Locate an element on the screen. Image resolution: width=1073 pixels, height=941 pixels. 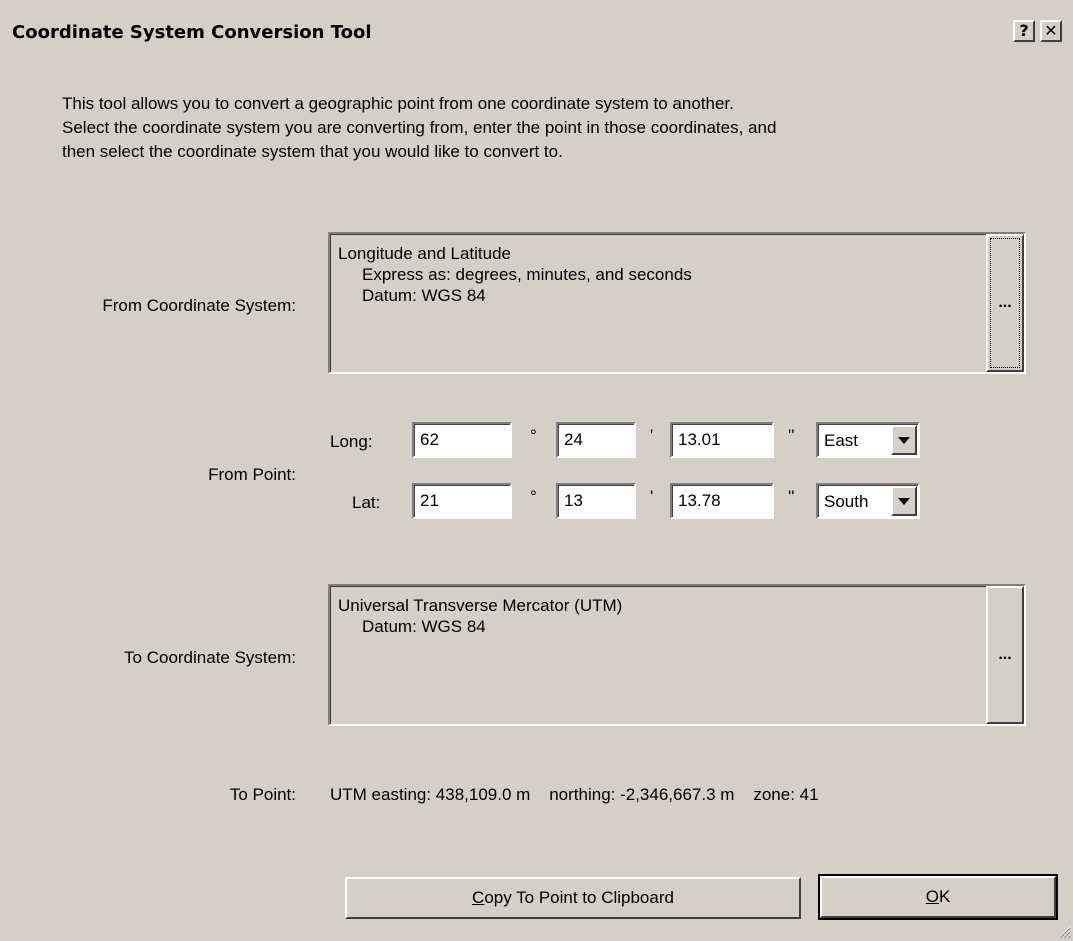
long-direction-value: East is located at coordinates (841, 440).